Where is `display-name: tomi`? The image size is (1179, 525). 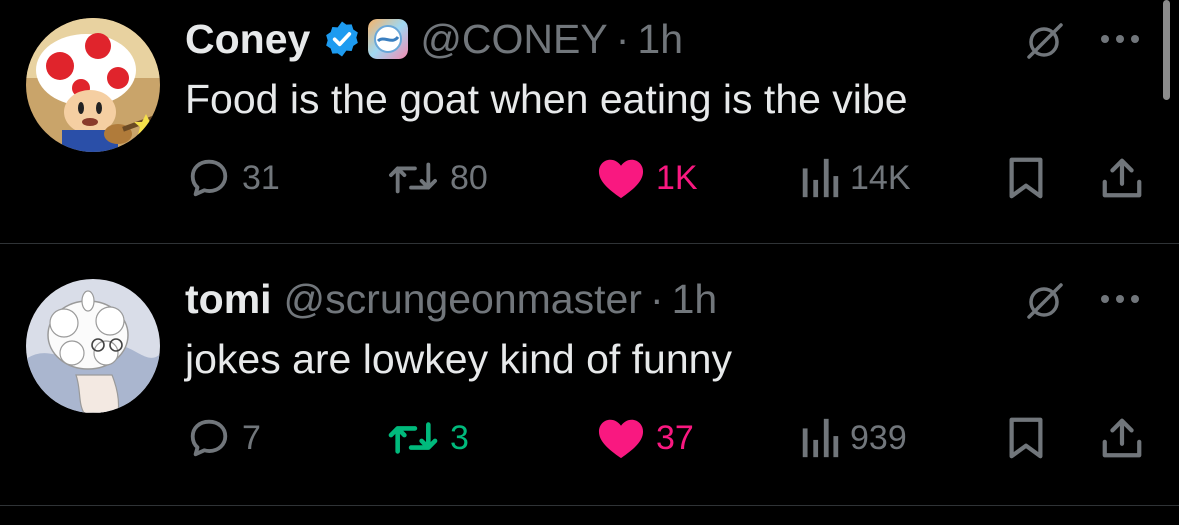 display-name: tomi is located at coordinates (228, 299).